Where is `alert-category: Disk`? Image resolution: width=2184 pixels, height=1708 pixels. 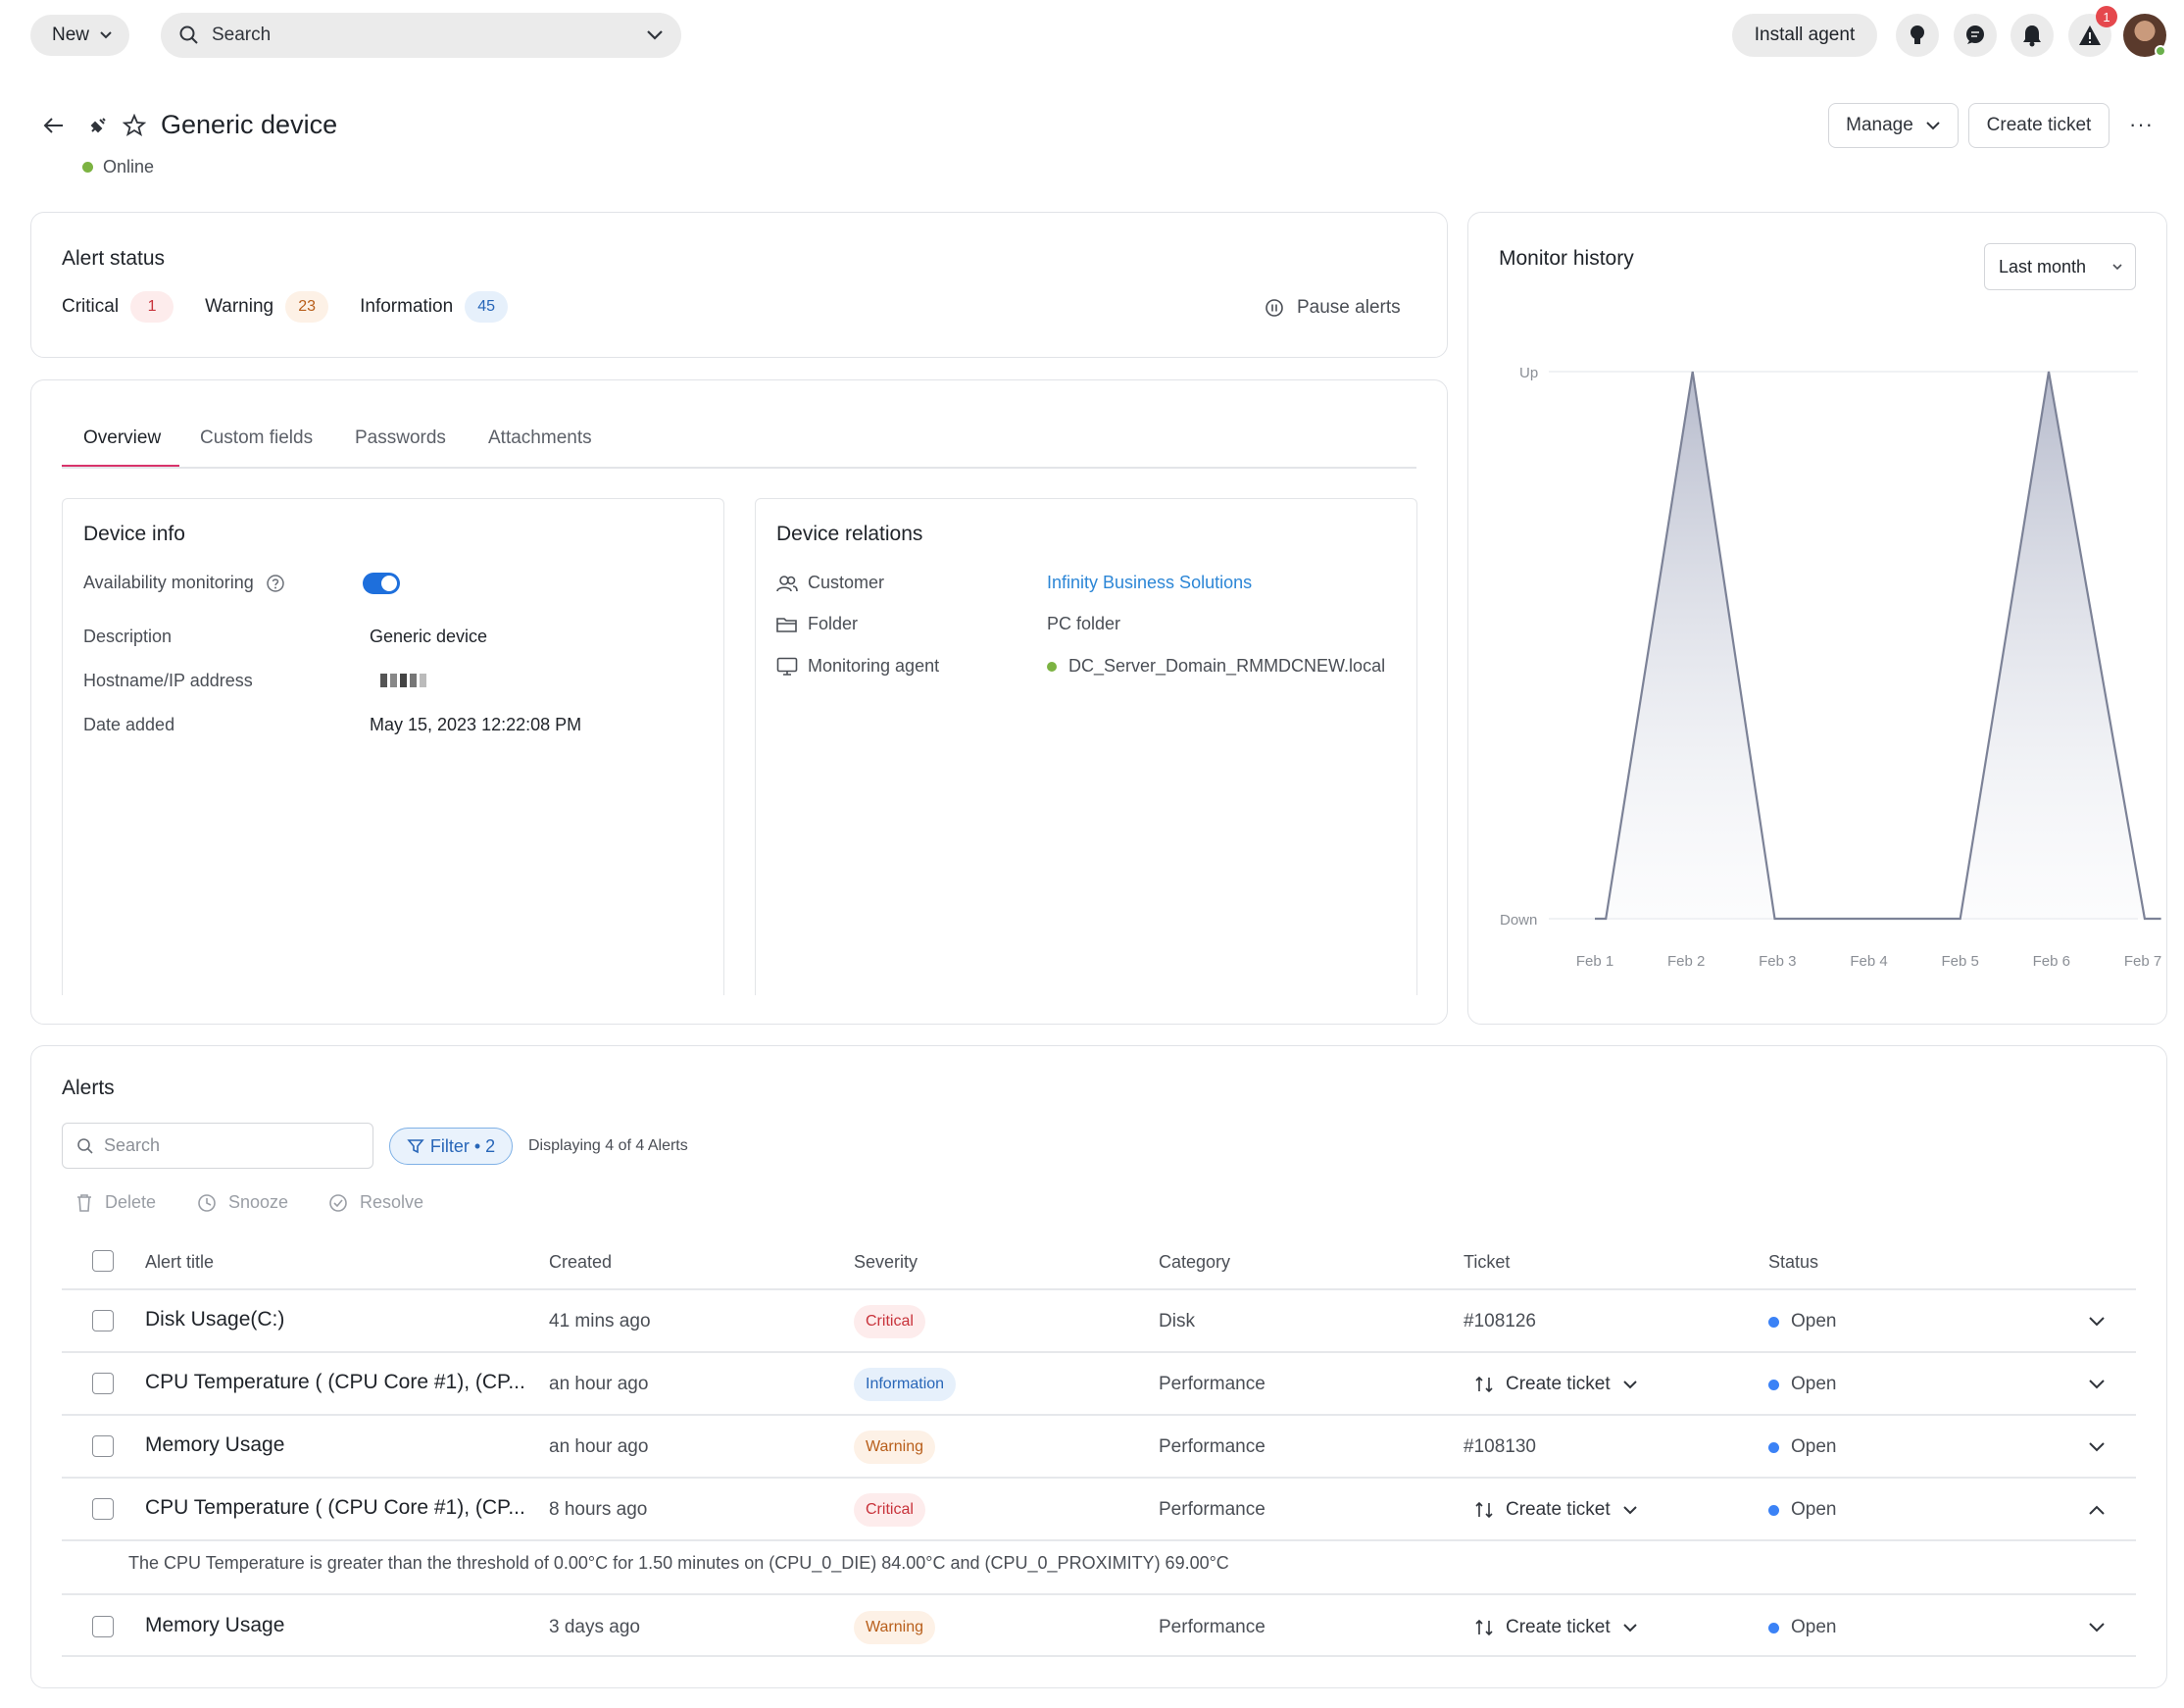 alert-category: Disk is located at coordinates (1177, 1321).